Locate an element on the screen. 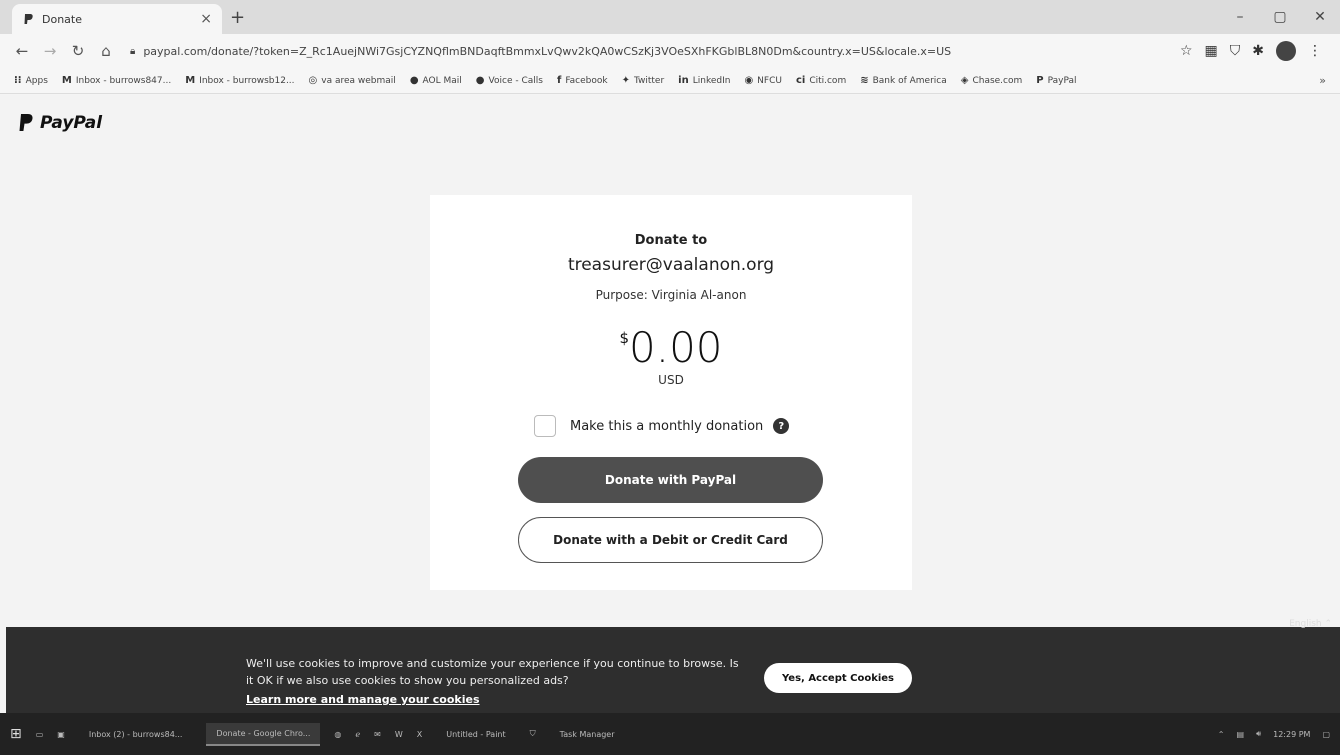  bookmark-item: ◉ NFCU is located at coordinates (763, 80).